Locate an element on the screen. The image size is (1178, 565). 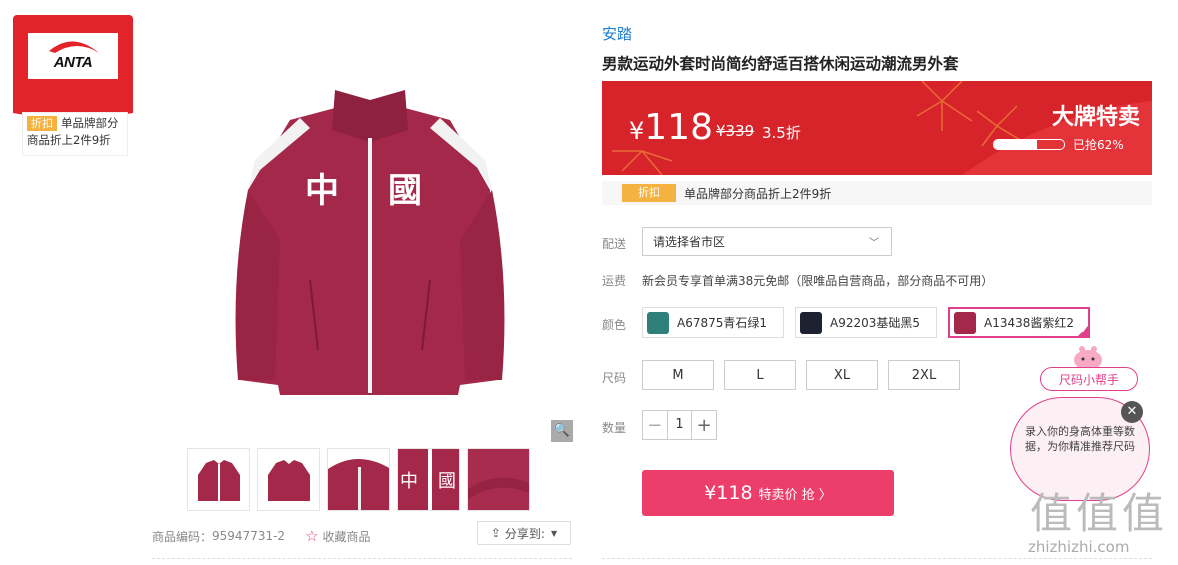
thumbnail-4: 中國 is located at coordinates (428, 479).